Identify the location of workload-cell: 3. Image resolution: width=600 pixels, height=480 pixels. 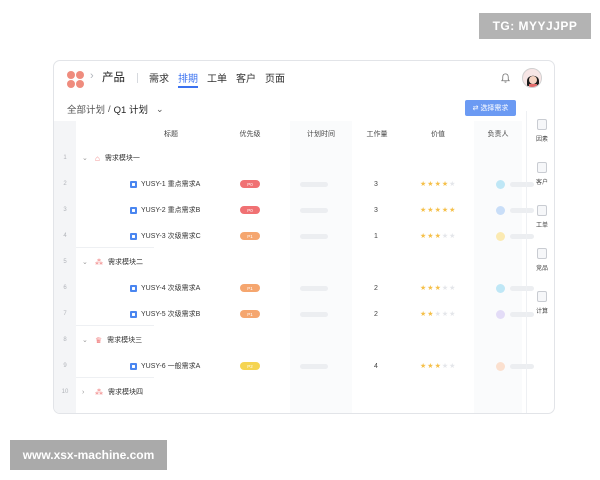
(376, 184).